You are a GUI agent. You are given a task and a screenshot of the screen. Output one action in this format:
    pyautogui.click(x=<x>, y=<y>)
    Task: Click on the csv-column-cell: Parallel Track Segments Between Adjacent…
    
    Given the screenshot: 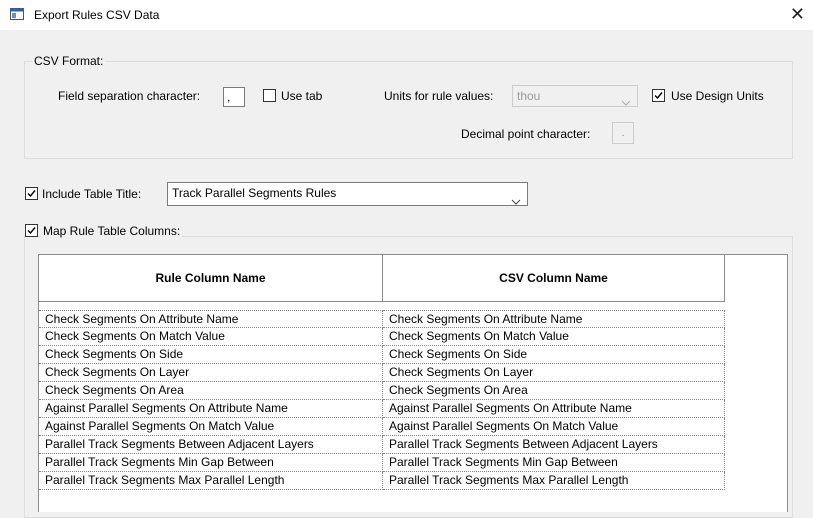 What is the action you would take?
    pyautogui.click(x=554, y=445)
    